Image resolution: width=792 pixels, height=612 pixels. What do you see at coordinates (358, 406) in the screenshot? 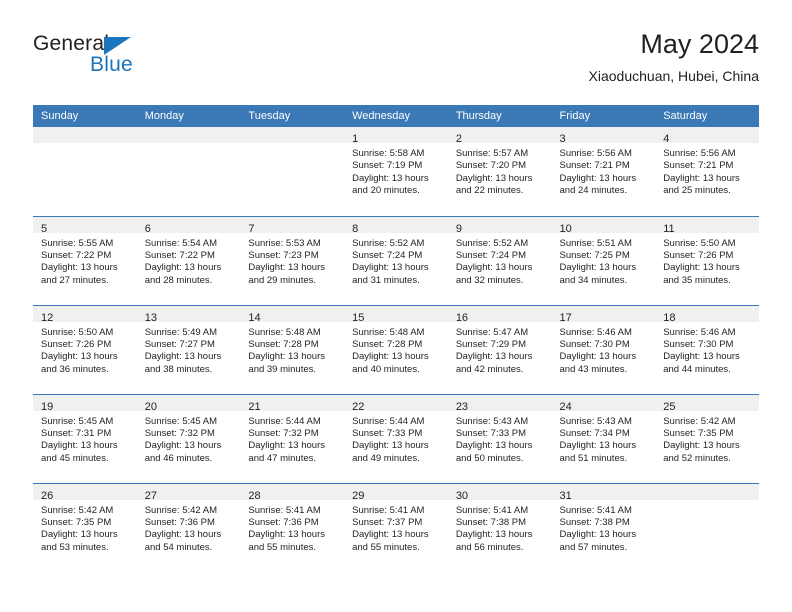
I see `day-number: 22` at bounding box center [358, 406].